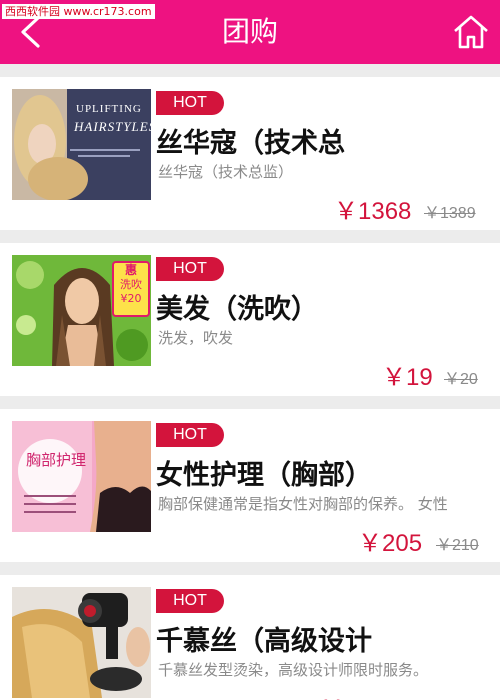 This screenshot has width=500, height=700. I want to click on deal-price: ￥19, so click(407, 377).